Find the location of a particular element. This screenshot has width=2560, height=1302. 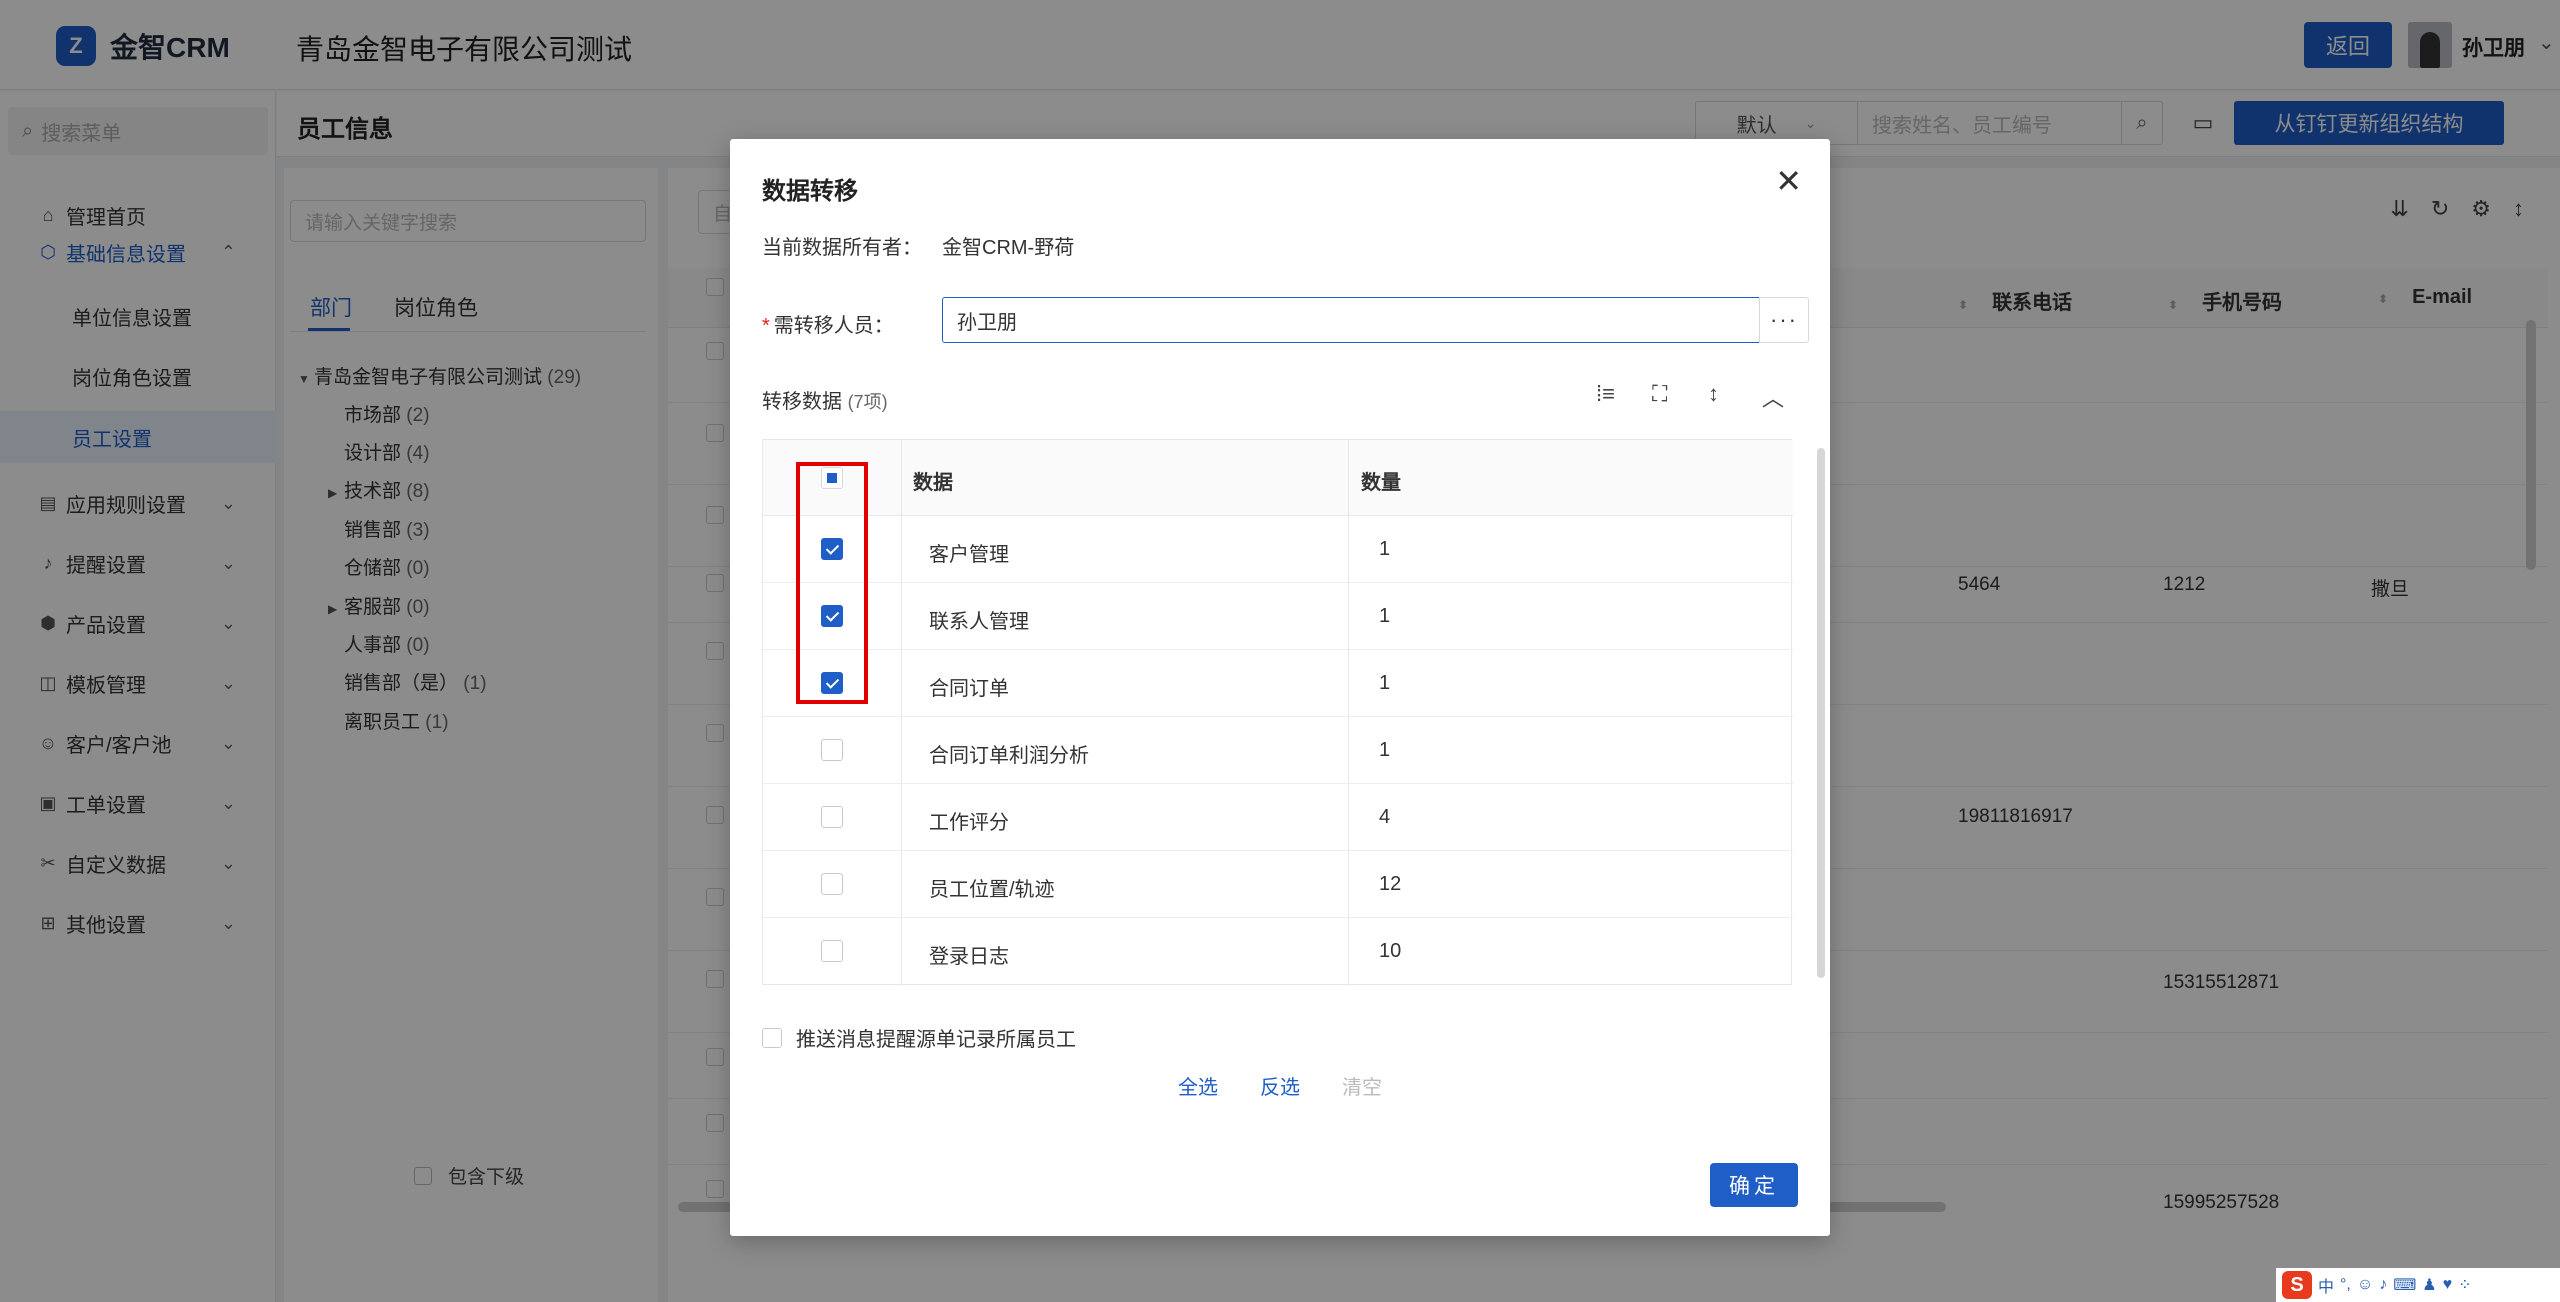

table-row: 员工位置/轨迹 12 is located at coordinates (1278, 884).